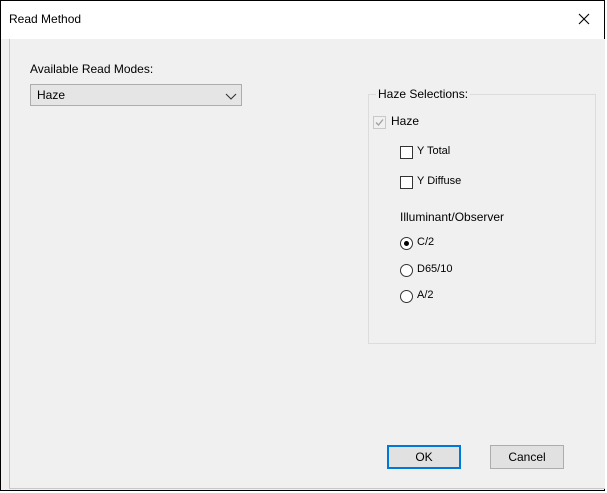 This screenshot has width=607, height=493. Describe the element at coordinates (423, 94) in the screenshot. I see `haze-selections-title: Haze Selections:` at that location.